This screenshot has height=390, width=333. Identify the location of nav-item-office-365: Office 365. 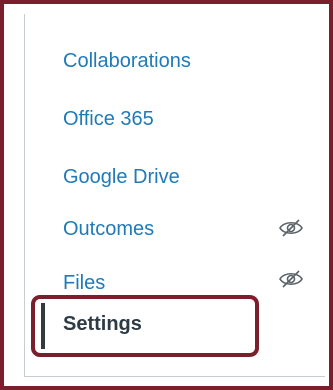
(188, 119).